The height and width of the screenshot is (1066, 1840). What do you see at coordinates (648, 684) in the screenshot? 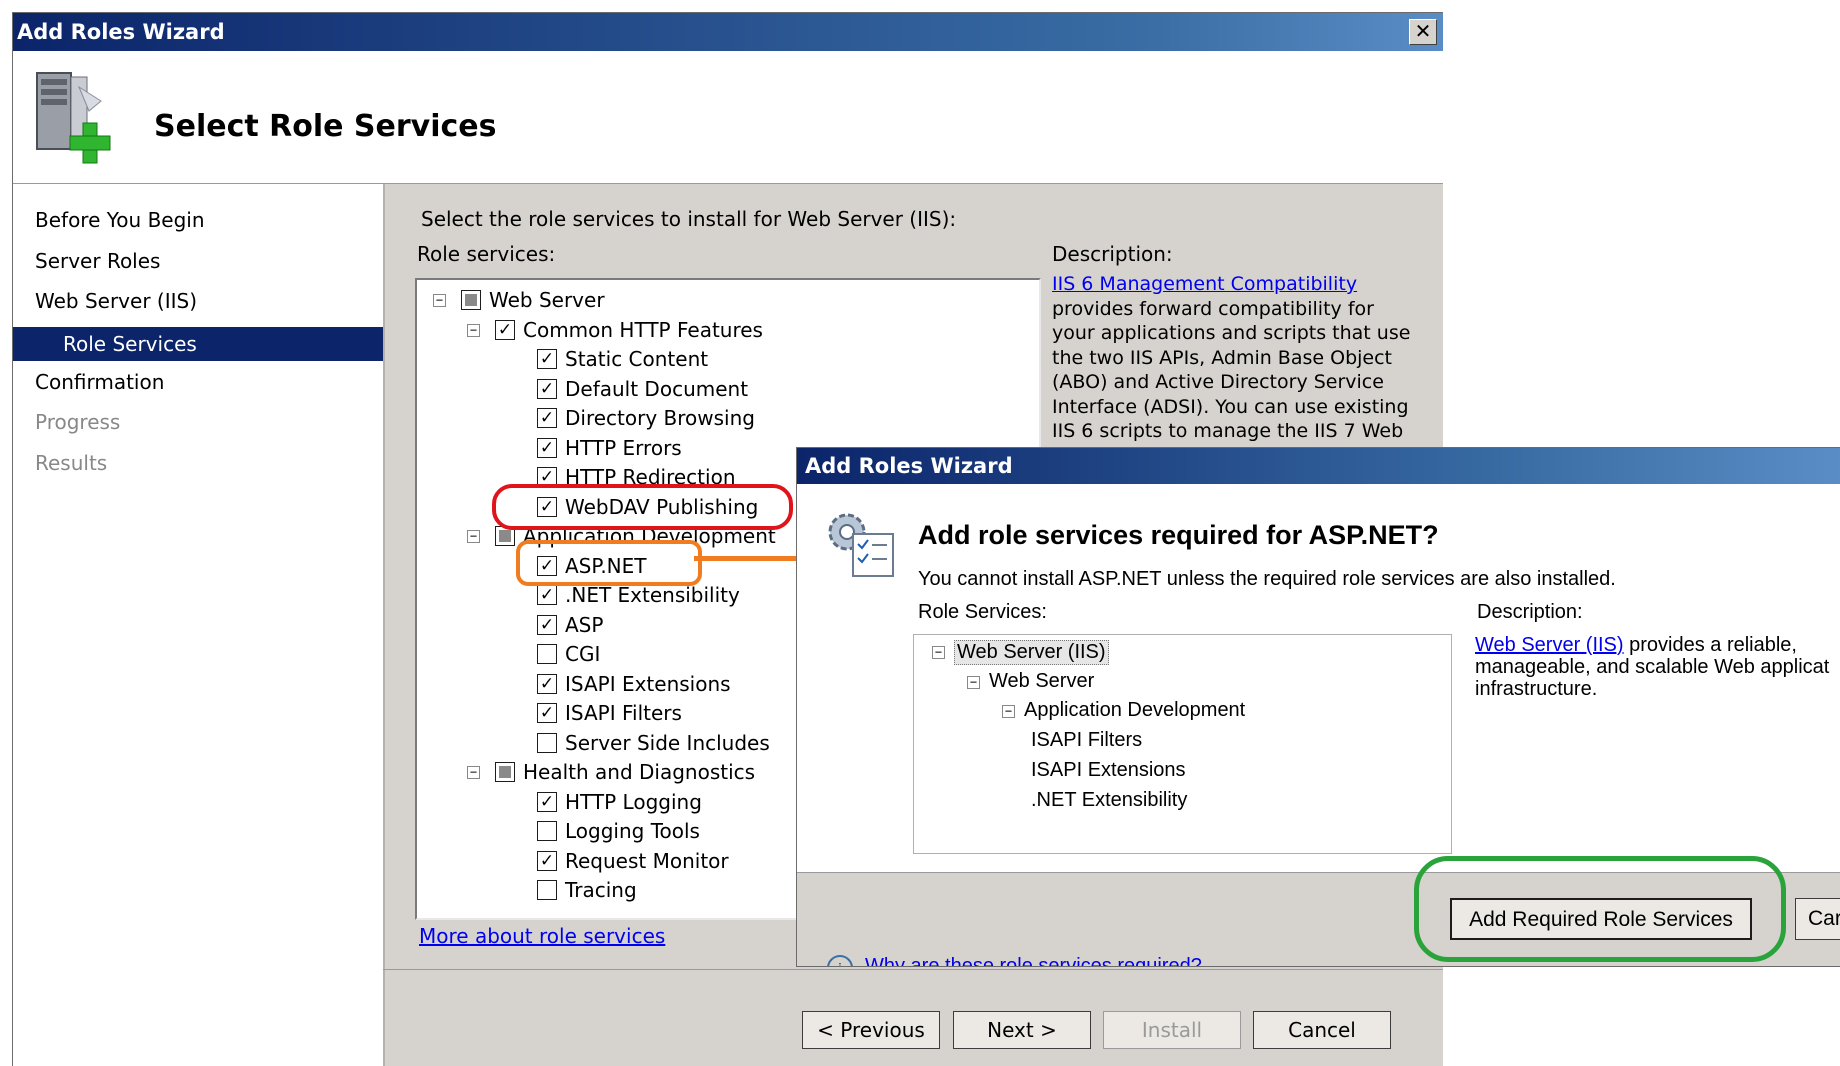
I see `role-service-label: ISAPI Extensions` at bounding box center [648, 684].